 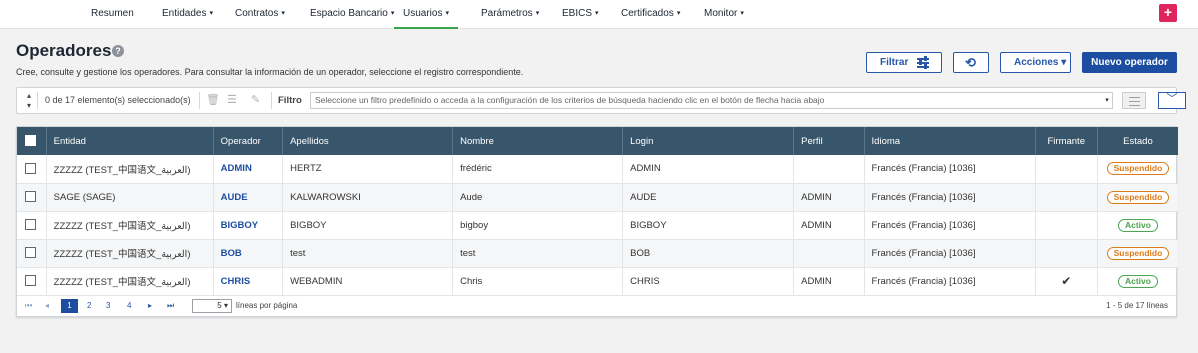 What do you see at coordinates (538, 281) in the screenshot?
I see `cell-nombre: Chris` at bounding box center [538, 281].